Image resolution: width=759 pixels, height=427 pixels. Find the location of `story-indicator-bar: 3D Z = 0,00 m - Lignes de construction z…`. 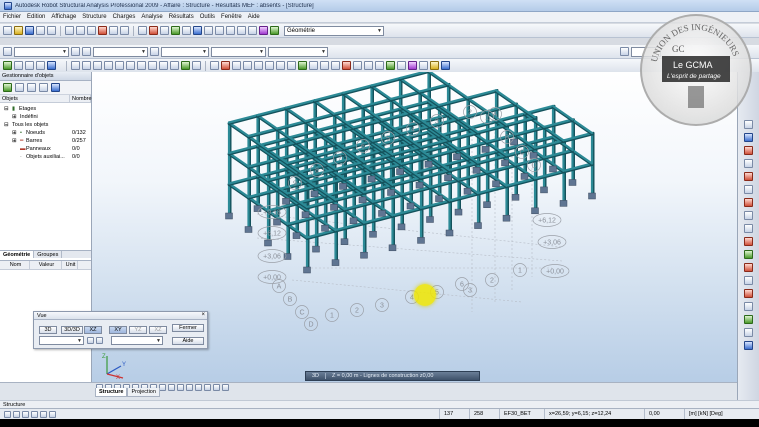

story-indicator-bar: 3D Z = 0,00 m - Lignes de construction z… is located at coordinates (392, 376).